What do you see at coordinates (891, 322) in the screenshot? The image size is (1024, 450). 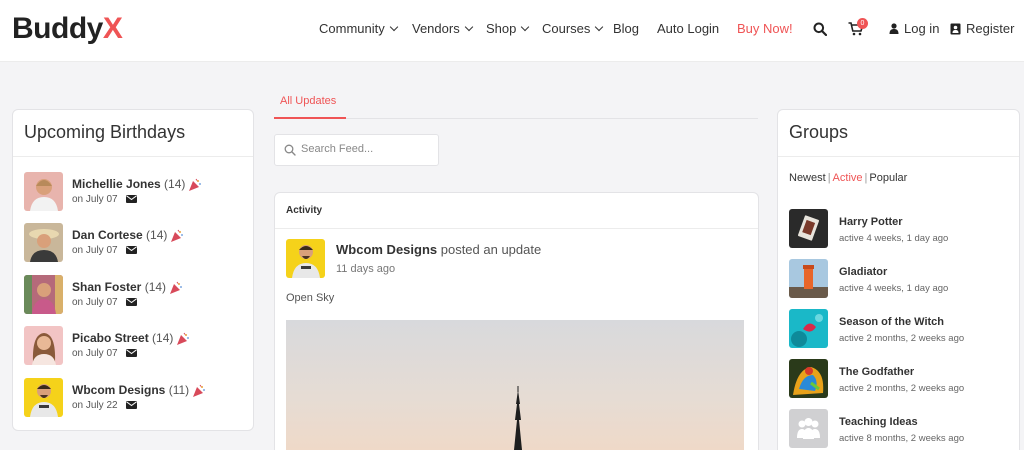 I see `group-name-link: Season of the Witch` at bounding box center [891, 322].